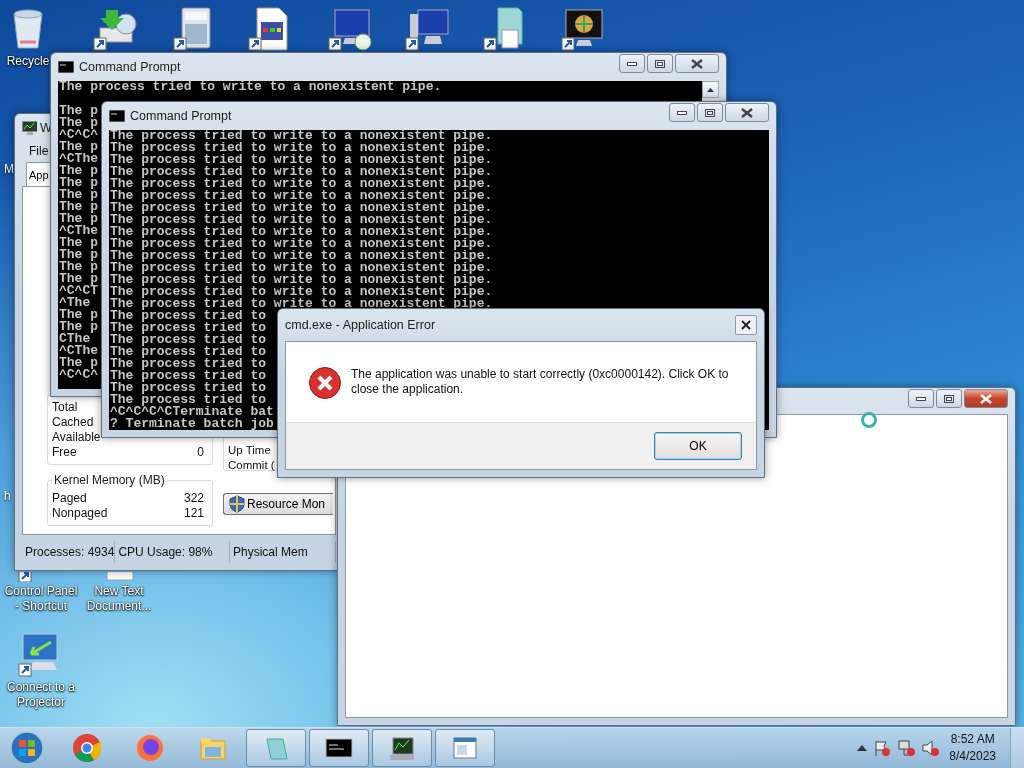  Describe the element at coordinates (87, 748) in the screenshot. I see `chrome-icon` at that location.